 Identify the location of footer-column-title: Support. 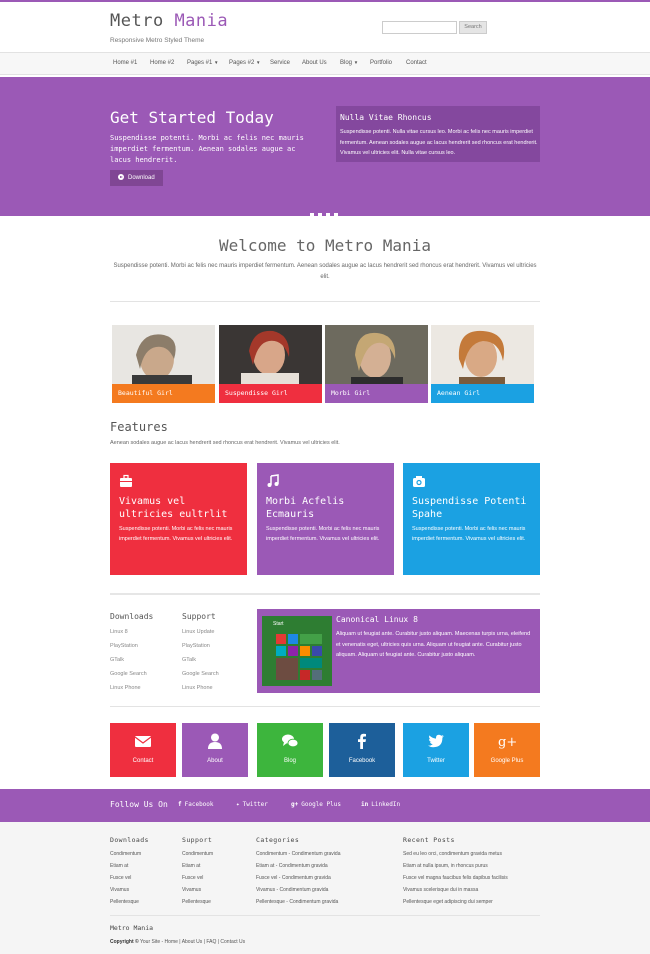
(197, 840).